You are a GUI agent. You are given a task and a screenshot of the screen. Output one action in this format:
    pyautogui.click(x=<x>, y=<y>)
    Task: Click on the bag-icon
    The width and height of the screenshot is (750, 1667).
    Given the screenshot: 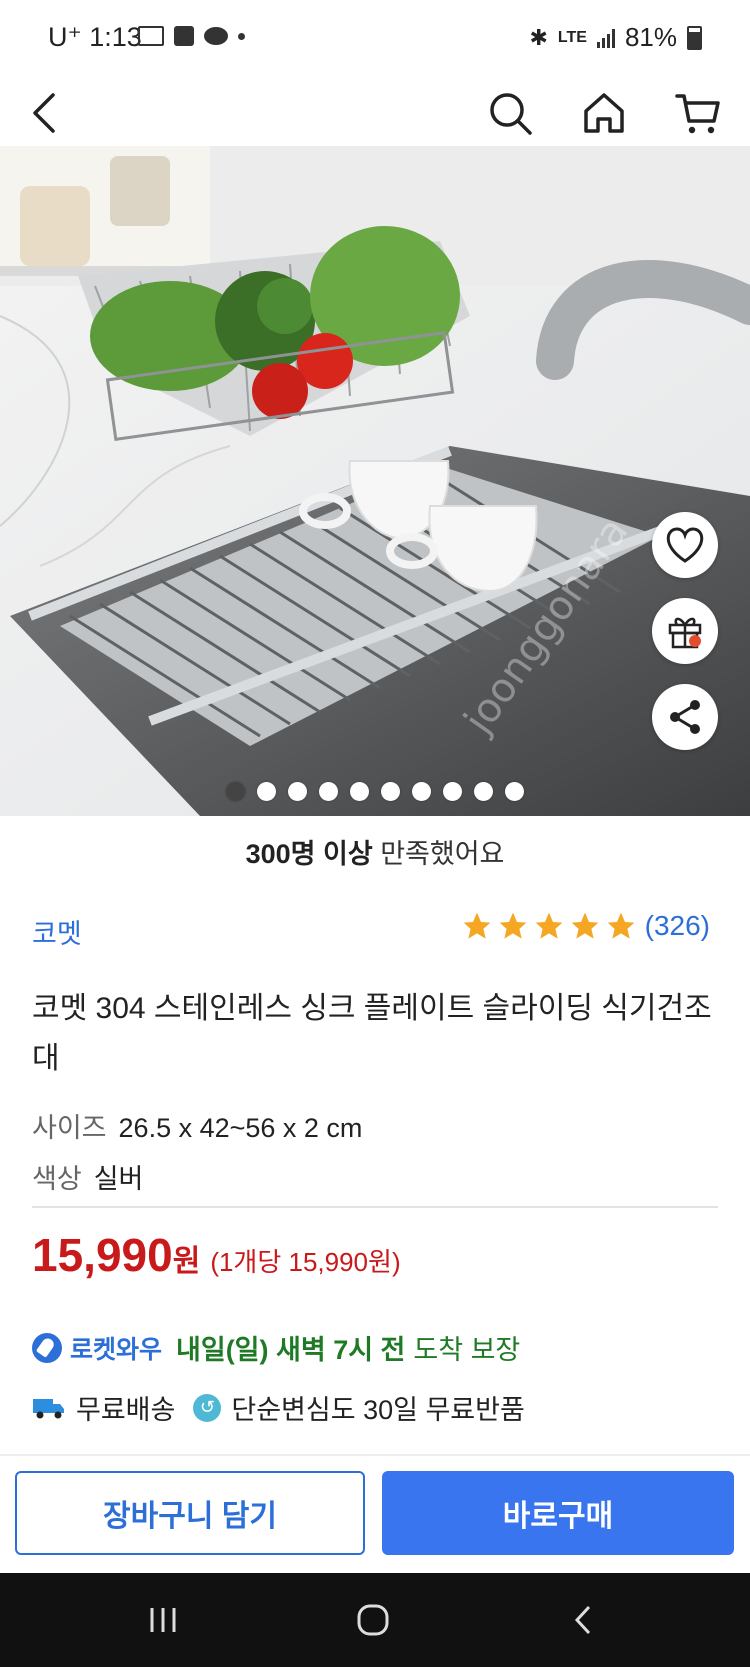 What is the action you would take?
    pyautogui.click(x=184, y=36)
    